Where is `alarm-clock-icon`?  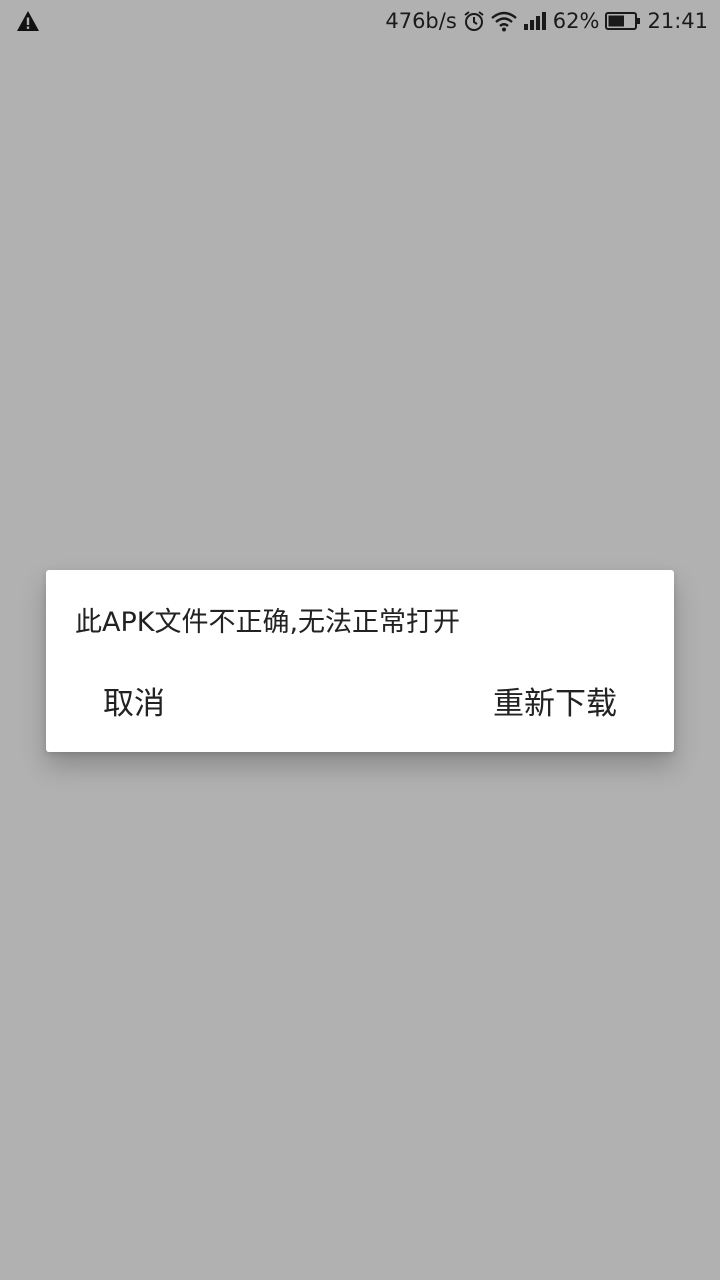
alarm-clock-icon is located at coordinates (474, 21).